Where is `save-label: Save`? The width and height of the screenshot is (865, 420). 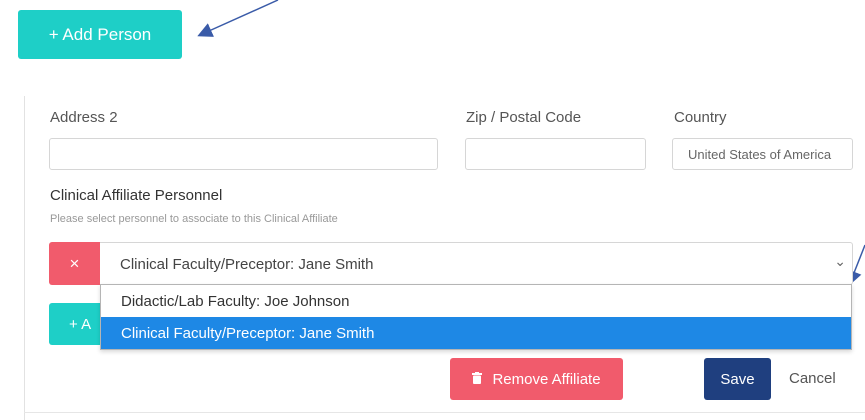 save-label: Save is located at coordinates (737, 379).